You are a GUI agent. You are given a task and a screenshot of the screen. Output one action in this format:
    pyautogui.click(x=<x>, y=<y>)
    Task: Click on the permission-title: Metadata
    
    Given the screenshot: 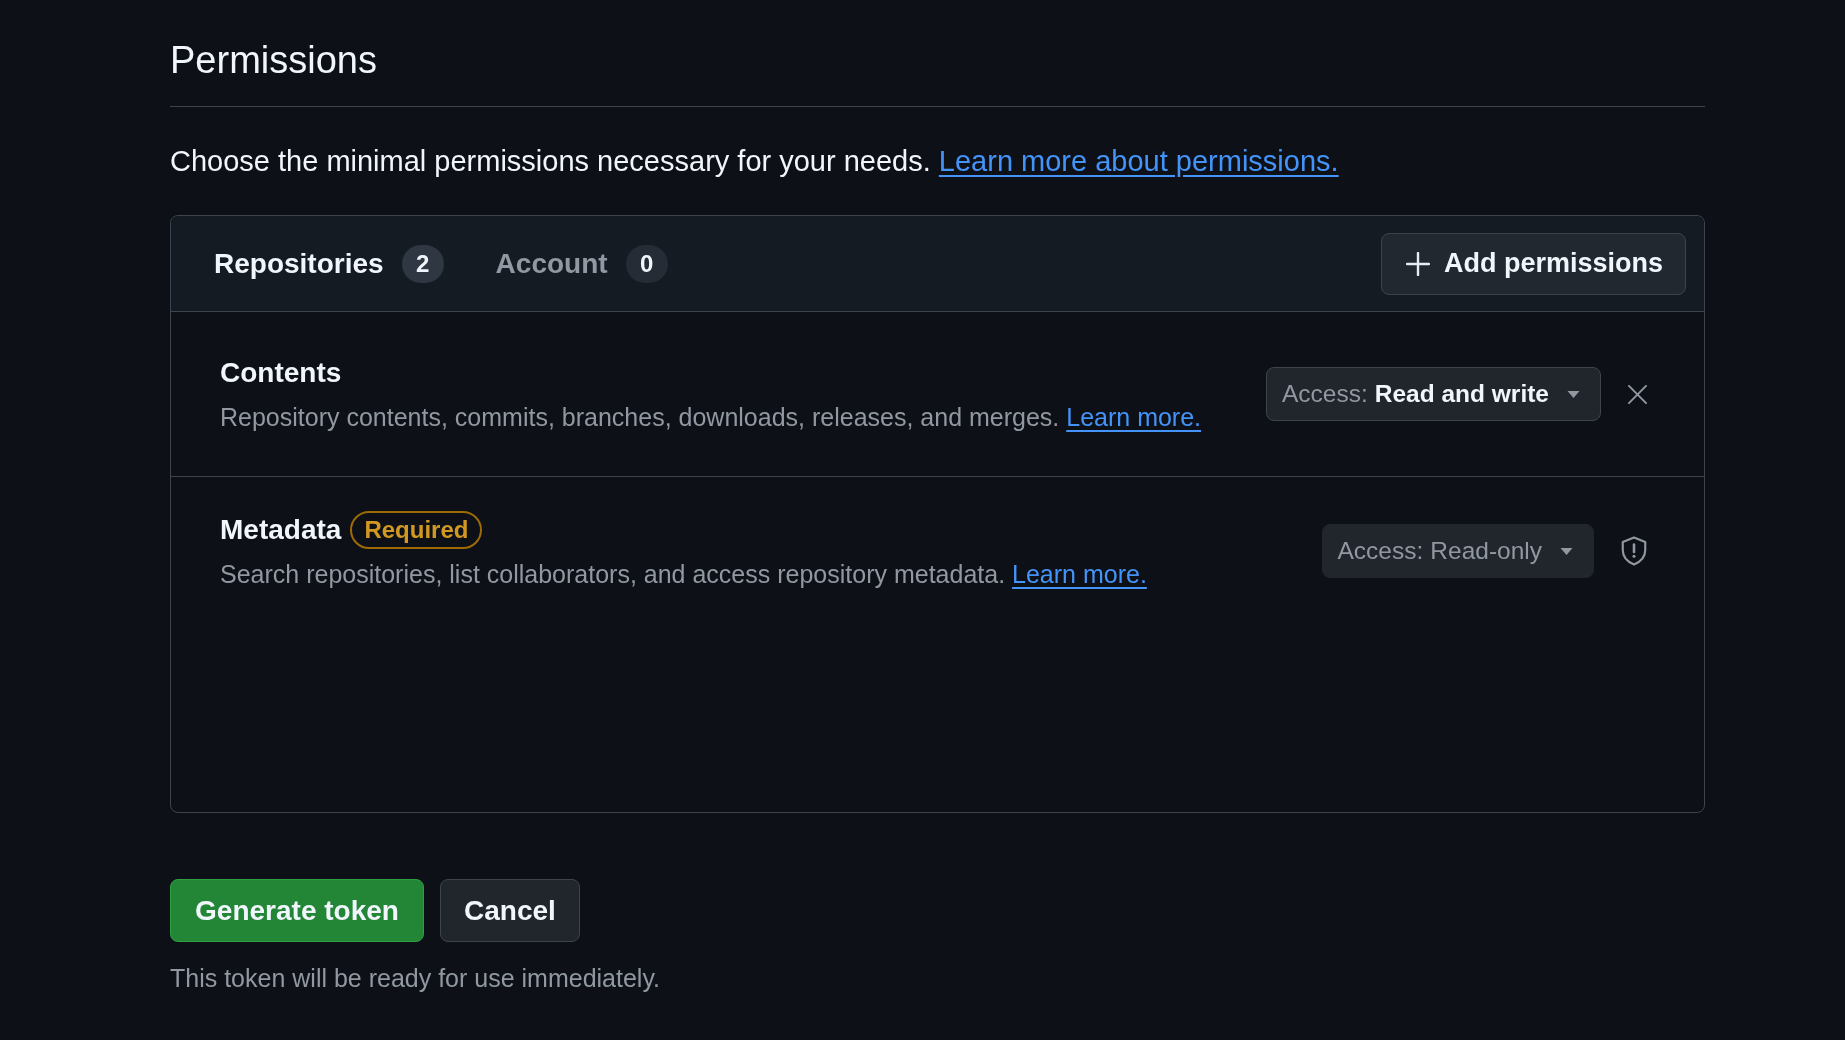 What is the action you would take?
    pyautogui.click(x=281, y=530)
    